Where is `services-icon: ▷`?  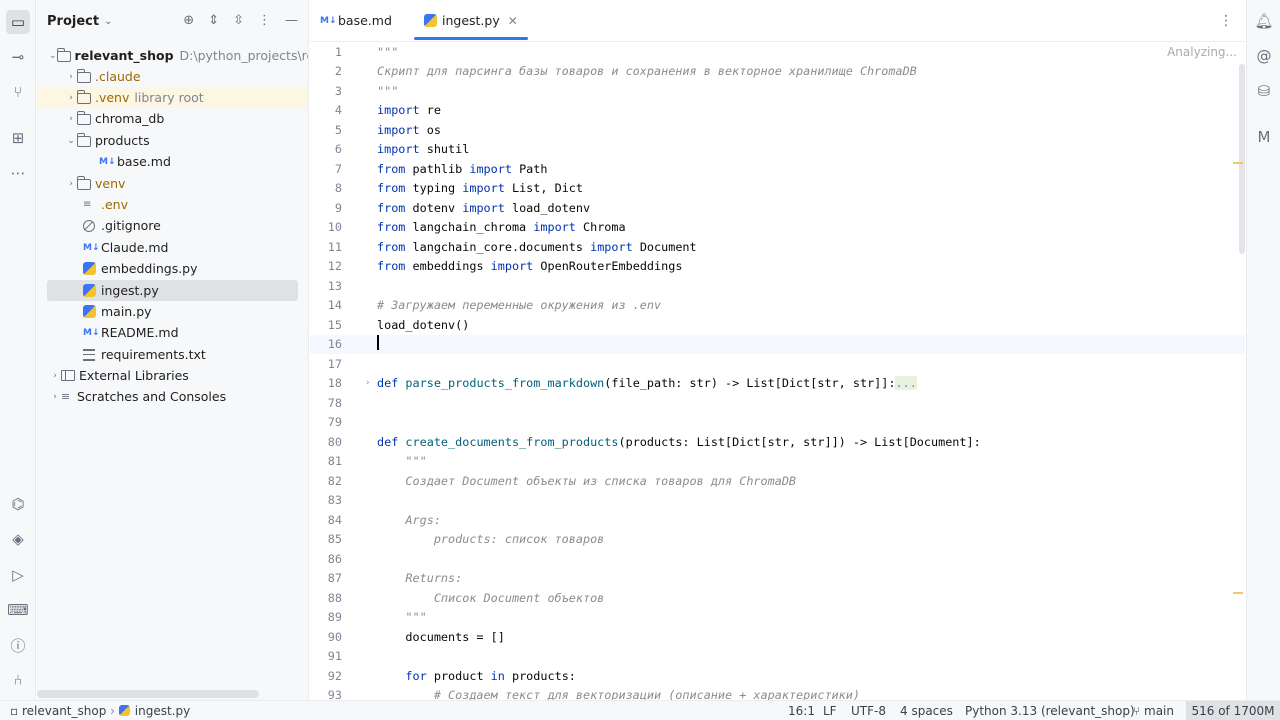
services-icon: ▷ is located at coordinates (18, 575).